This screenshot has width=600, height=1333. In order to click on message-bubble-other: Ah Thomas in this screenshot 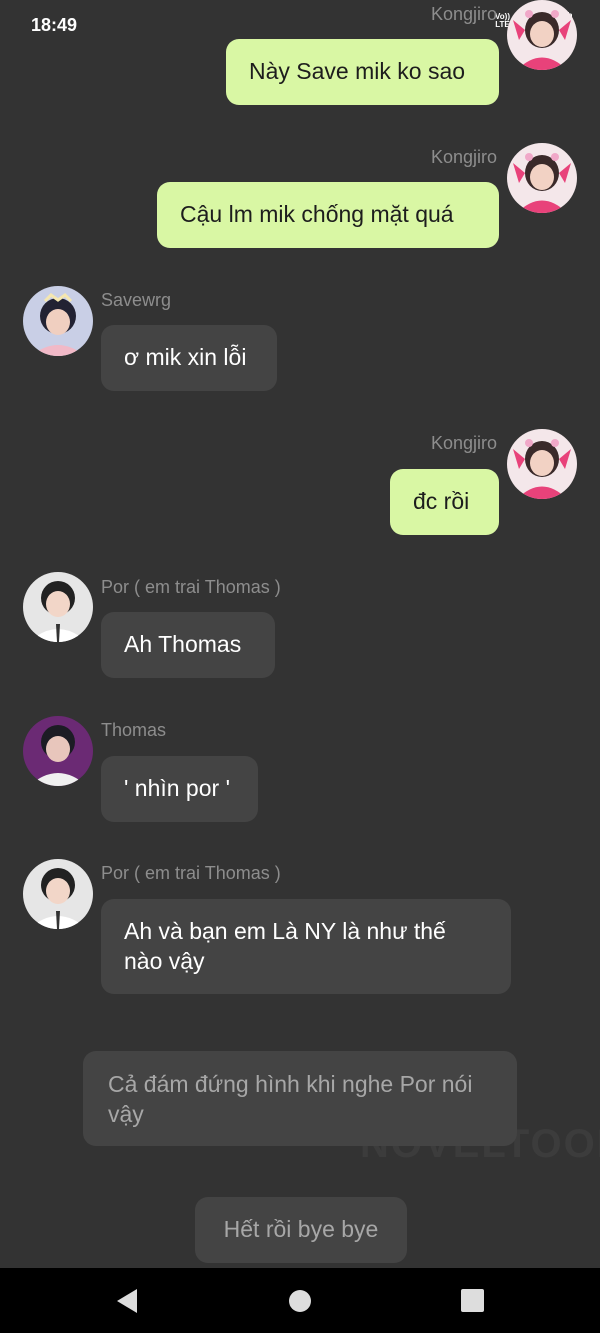, I will do `click(188, 645)`.